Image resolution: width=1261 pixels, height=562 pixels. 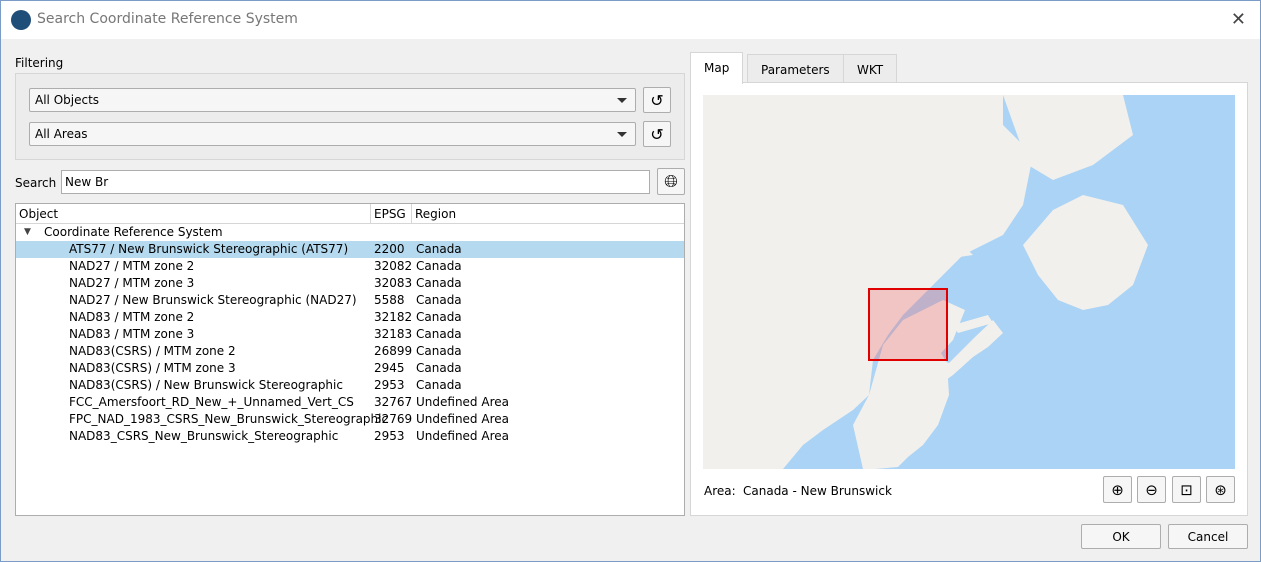 What do you see at coordinates (908, 324) in the screenshot?
I see `crs-extent-box` at bounding box center [908, 324].